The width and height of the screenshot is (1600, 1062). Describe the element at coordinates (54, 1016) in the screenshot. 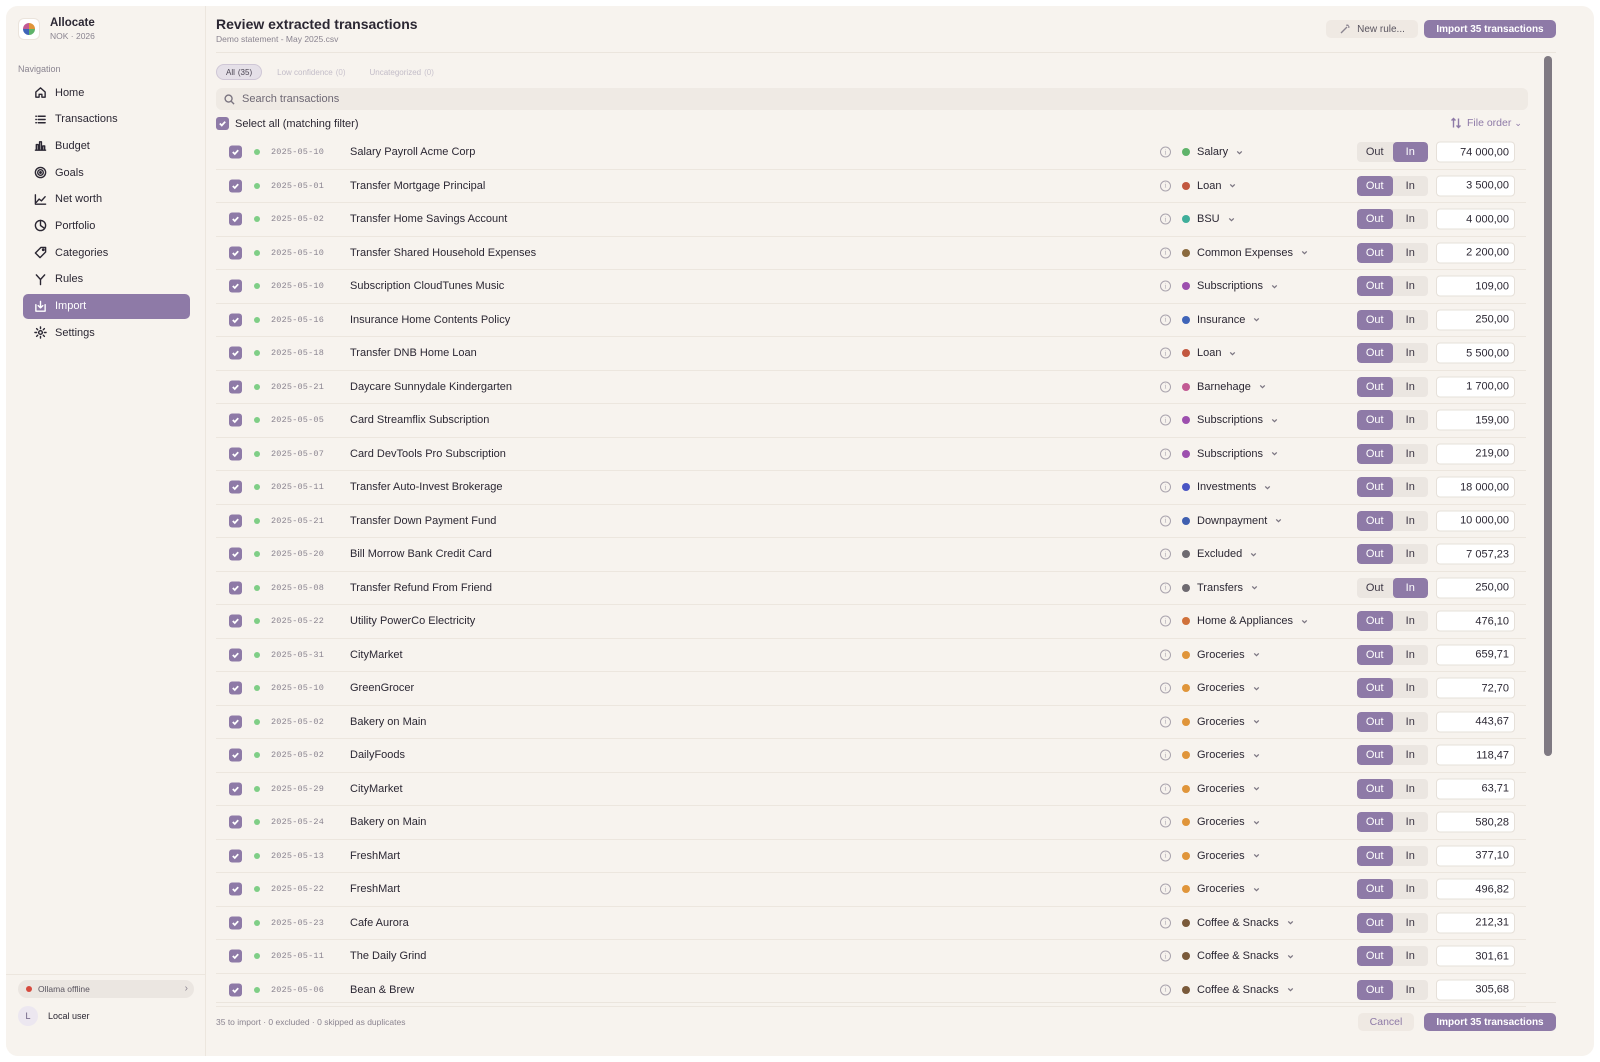

I see `user-menu: L Local user` at that location.